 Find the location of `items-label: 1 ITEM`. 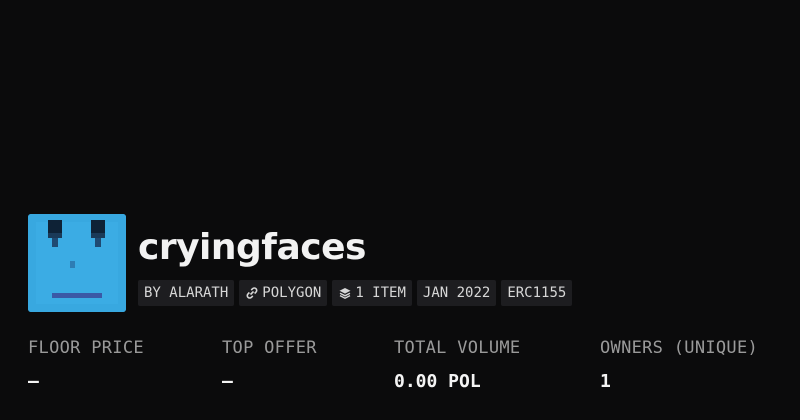

items-label: 1 ITEM is located at coordinates (380, 293).